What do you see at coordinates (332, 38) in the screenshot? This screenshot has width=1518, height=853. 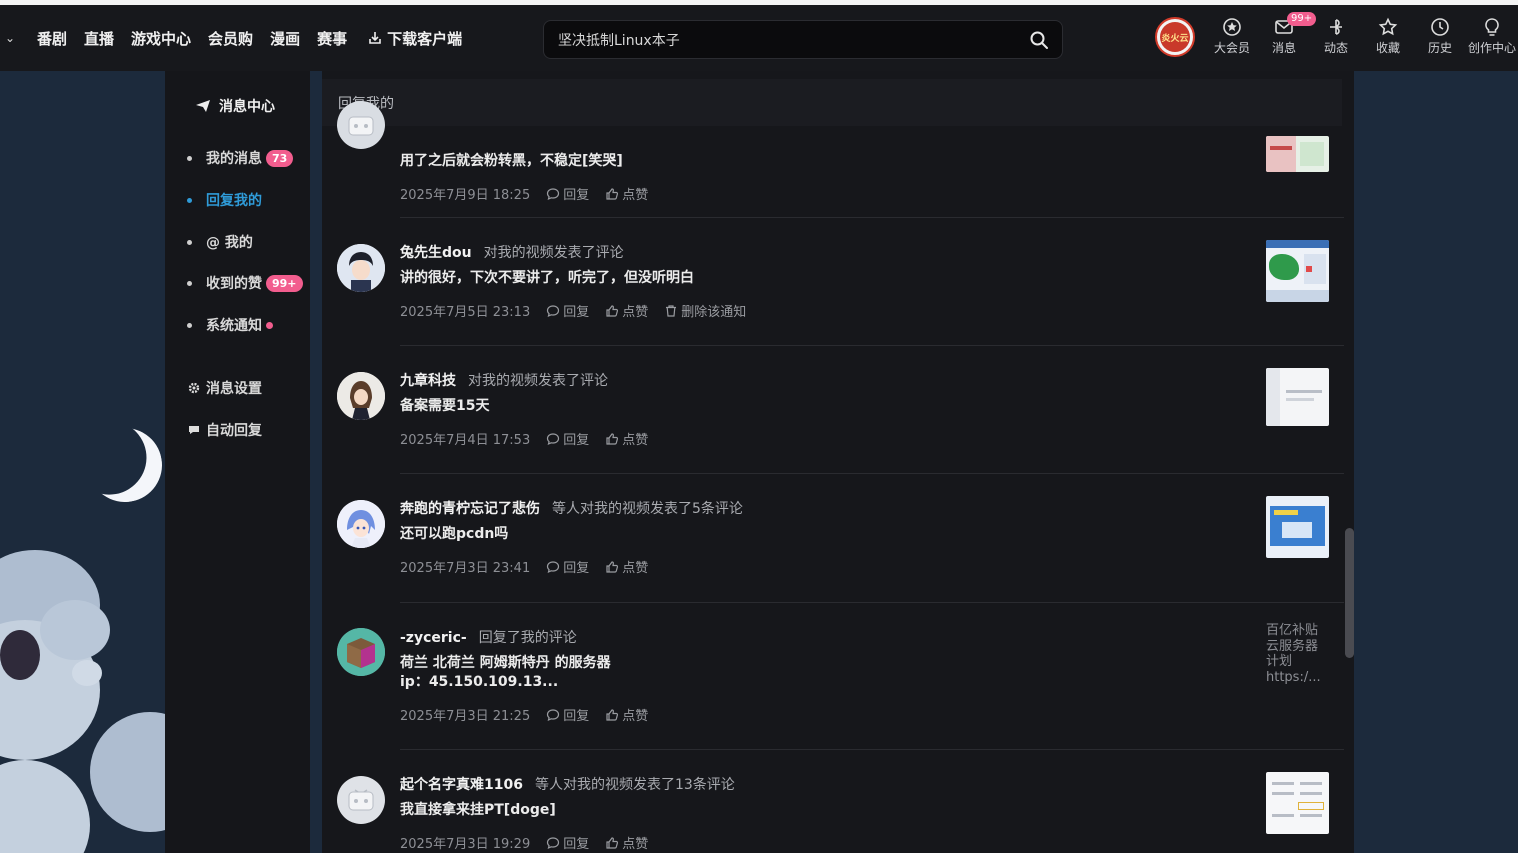 I see `nav-esports: 赛事` at bounding box center [332, 38].